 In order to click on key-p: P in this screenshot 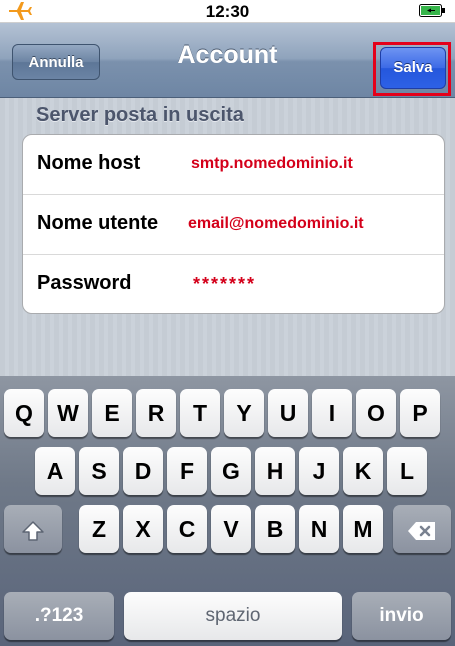, I will do `click(420, 413)`.